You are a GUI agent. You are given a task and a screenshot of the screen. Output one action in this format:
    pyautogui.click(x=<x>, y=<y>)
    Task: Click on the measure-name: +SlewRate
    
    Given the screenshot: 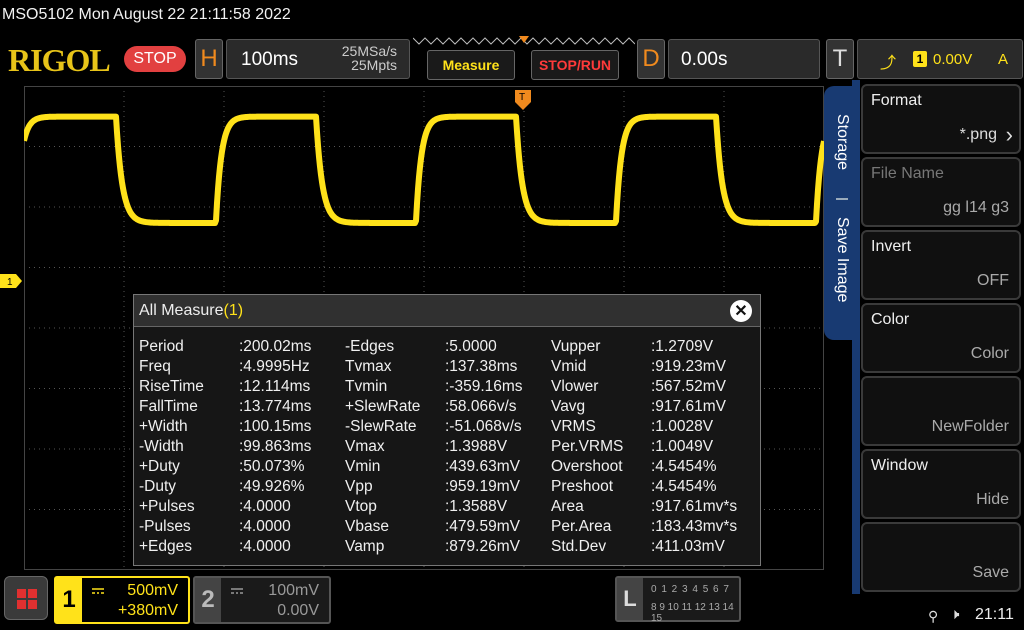 What is the action you would take?
    pyautogui.click(x=383, y=406)
    